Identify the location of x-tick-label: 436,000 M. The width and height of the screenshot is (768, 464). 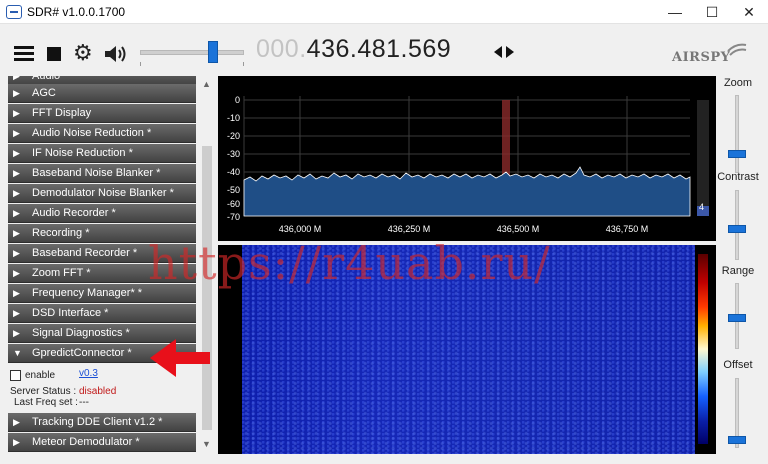
(300, 229).